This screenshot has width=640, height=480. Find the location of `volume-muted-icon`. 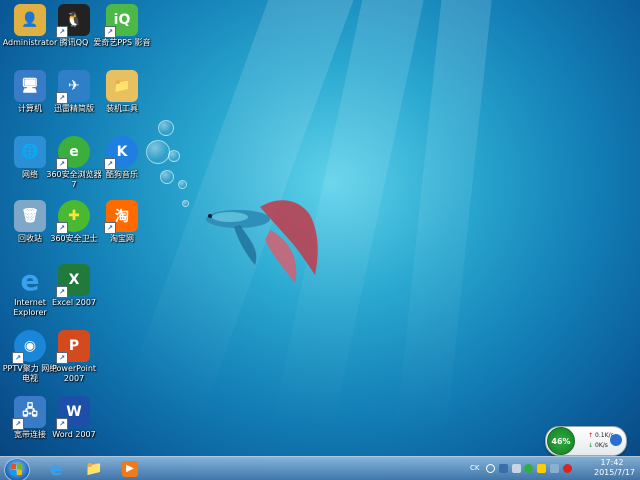

volume-muted-icon is located at coordinates (567, 468).